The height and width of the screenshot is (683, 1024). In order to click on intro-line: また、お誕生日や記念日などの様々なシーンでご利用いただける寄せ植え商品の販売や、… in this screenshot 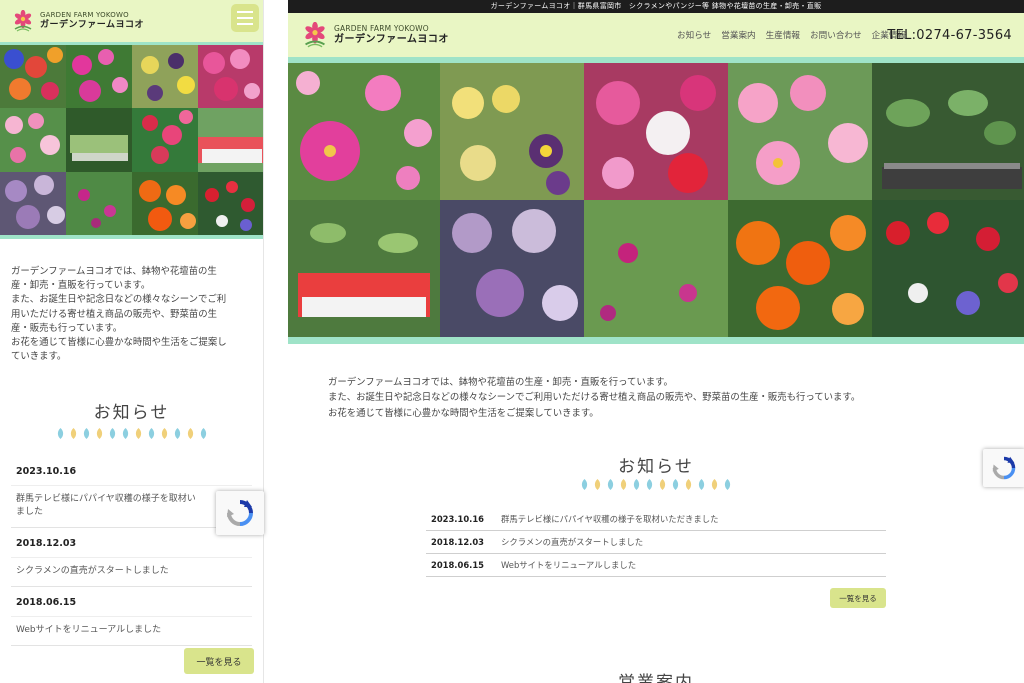, I will do `click(594, 398)`.